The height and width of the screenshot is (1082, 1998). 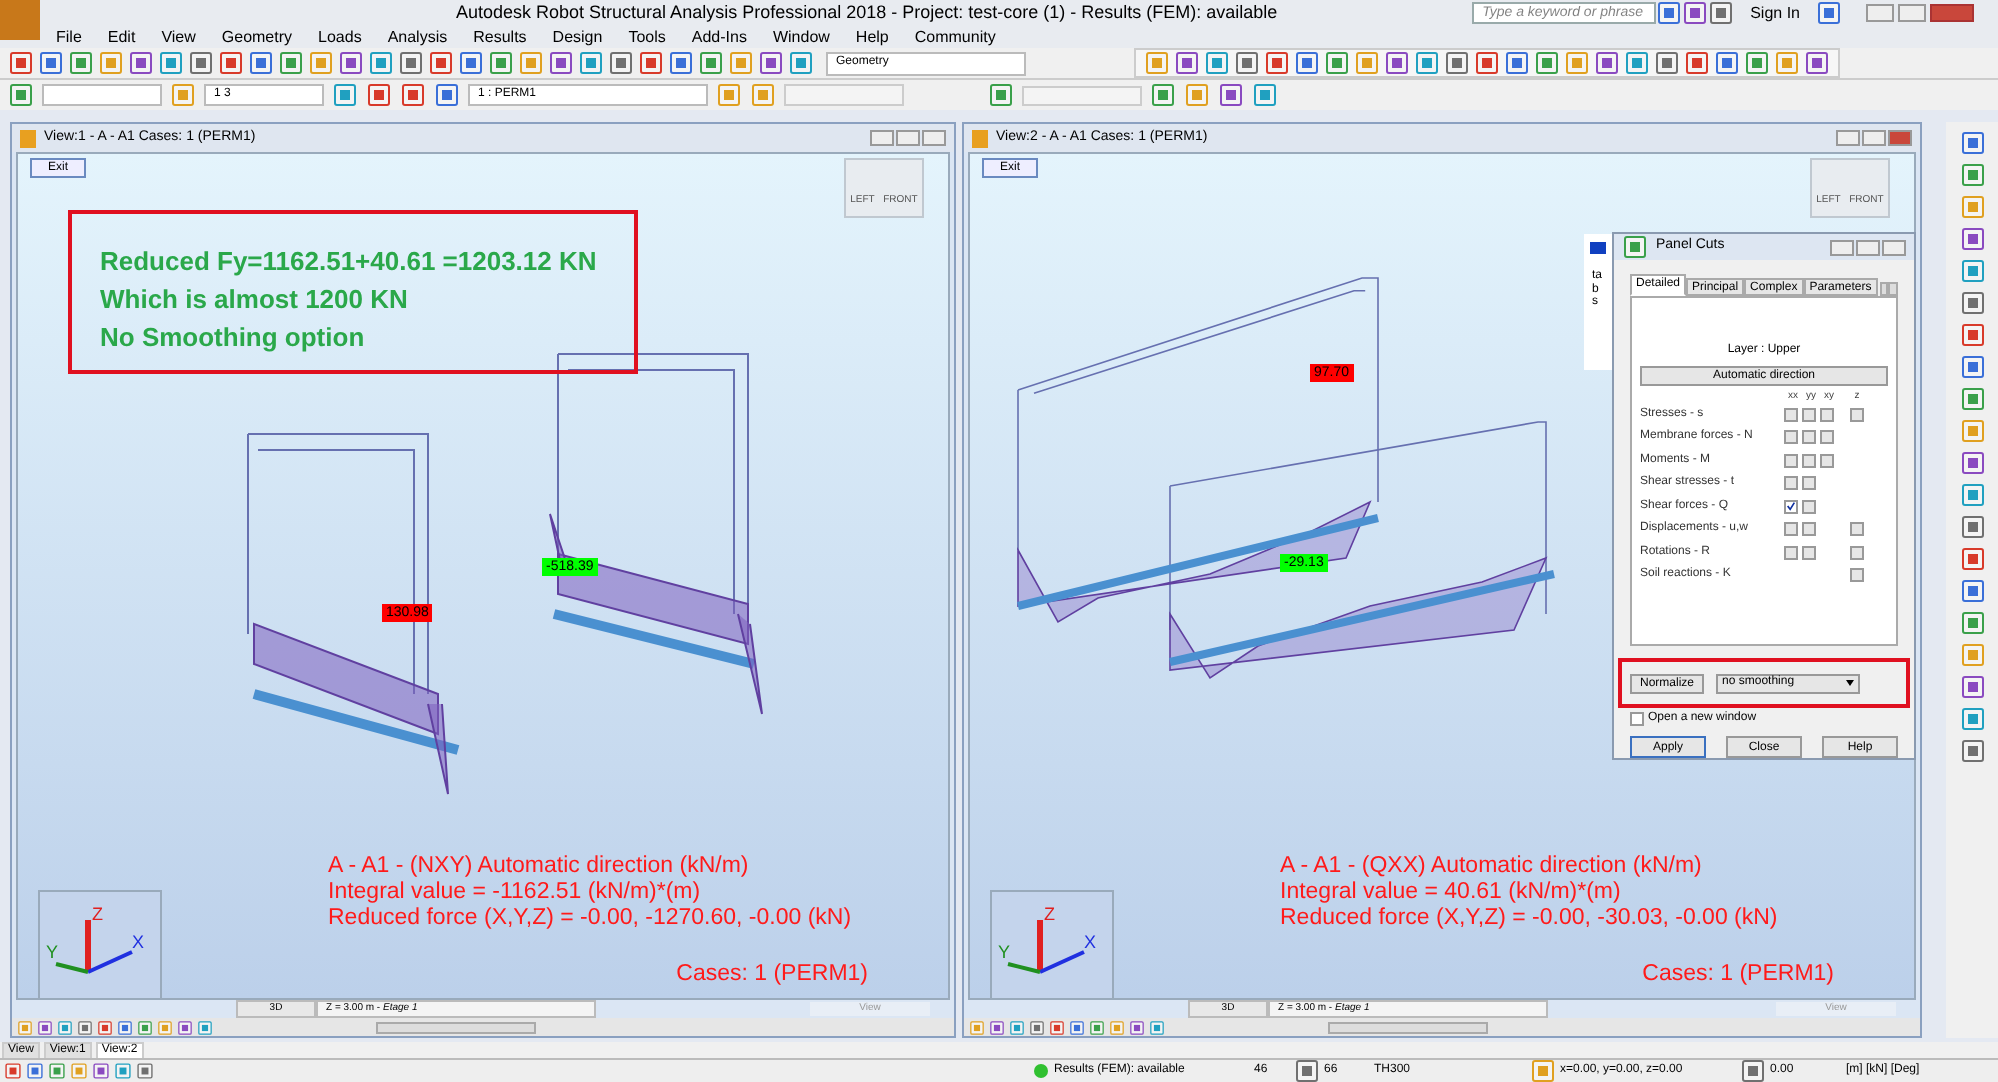 I want to click on menu-item: Tools, so click(x=647, y=37).